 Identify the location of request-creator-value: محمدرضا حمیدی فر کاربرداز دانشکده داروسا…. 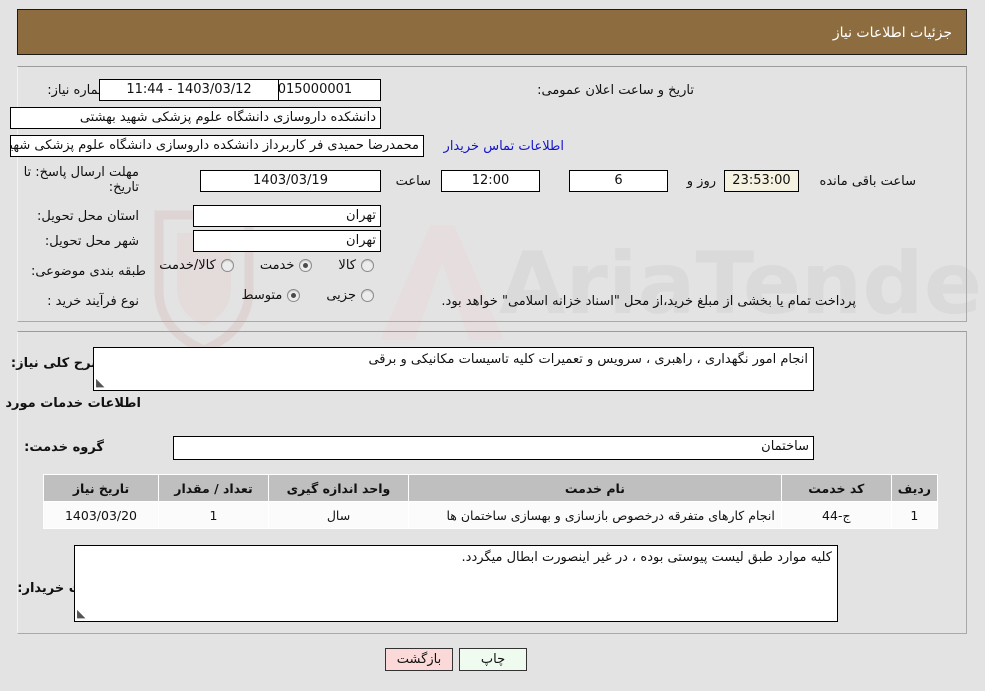
(218, 146).